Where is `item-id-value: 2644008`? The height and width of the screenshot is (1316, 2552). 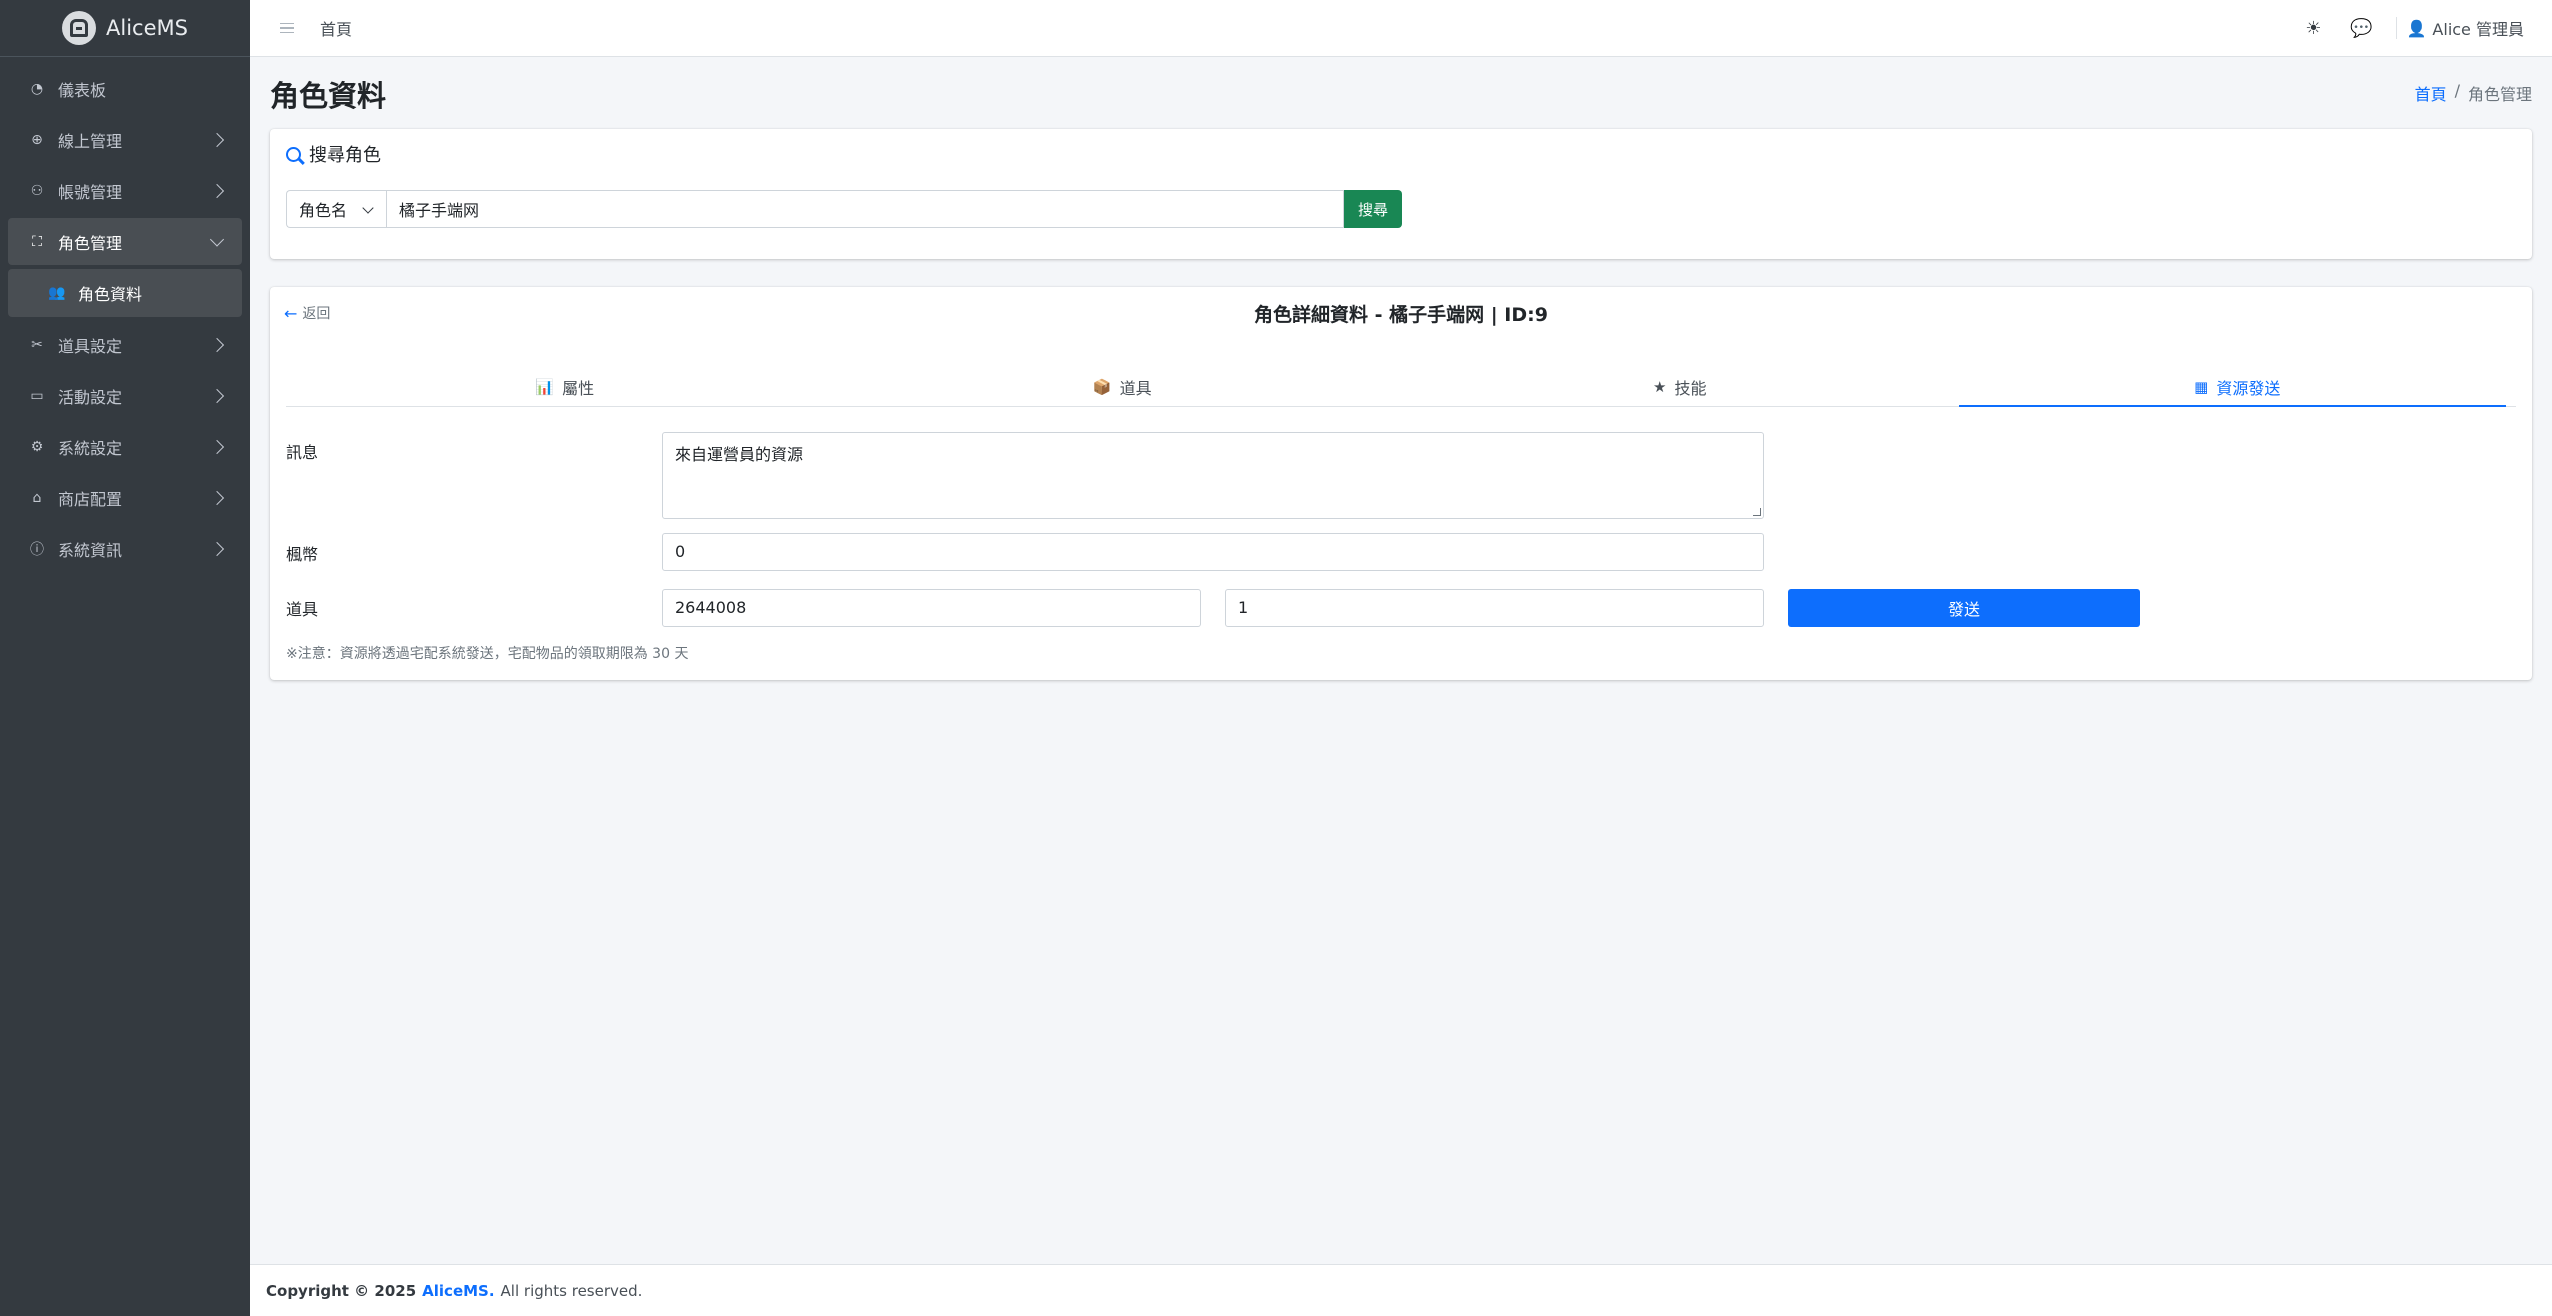 item-id-value: 2644008 is located at coordinates (711, 607).